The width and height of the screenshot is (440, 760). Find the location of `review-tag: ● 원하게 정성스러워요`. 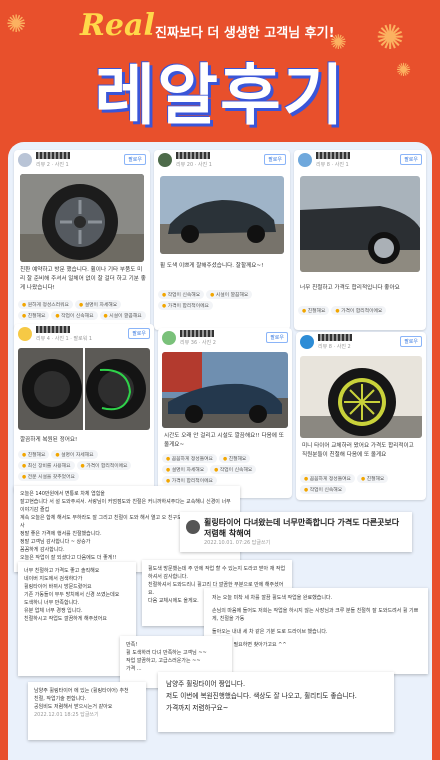

review-tag: ● 원하게 정성스러워요 is located at coordinates (45, 304).